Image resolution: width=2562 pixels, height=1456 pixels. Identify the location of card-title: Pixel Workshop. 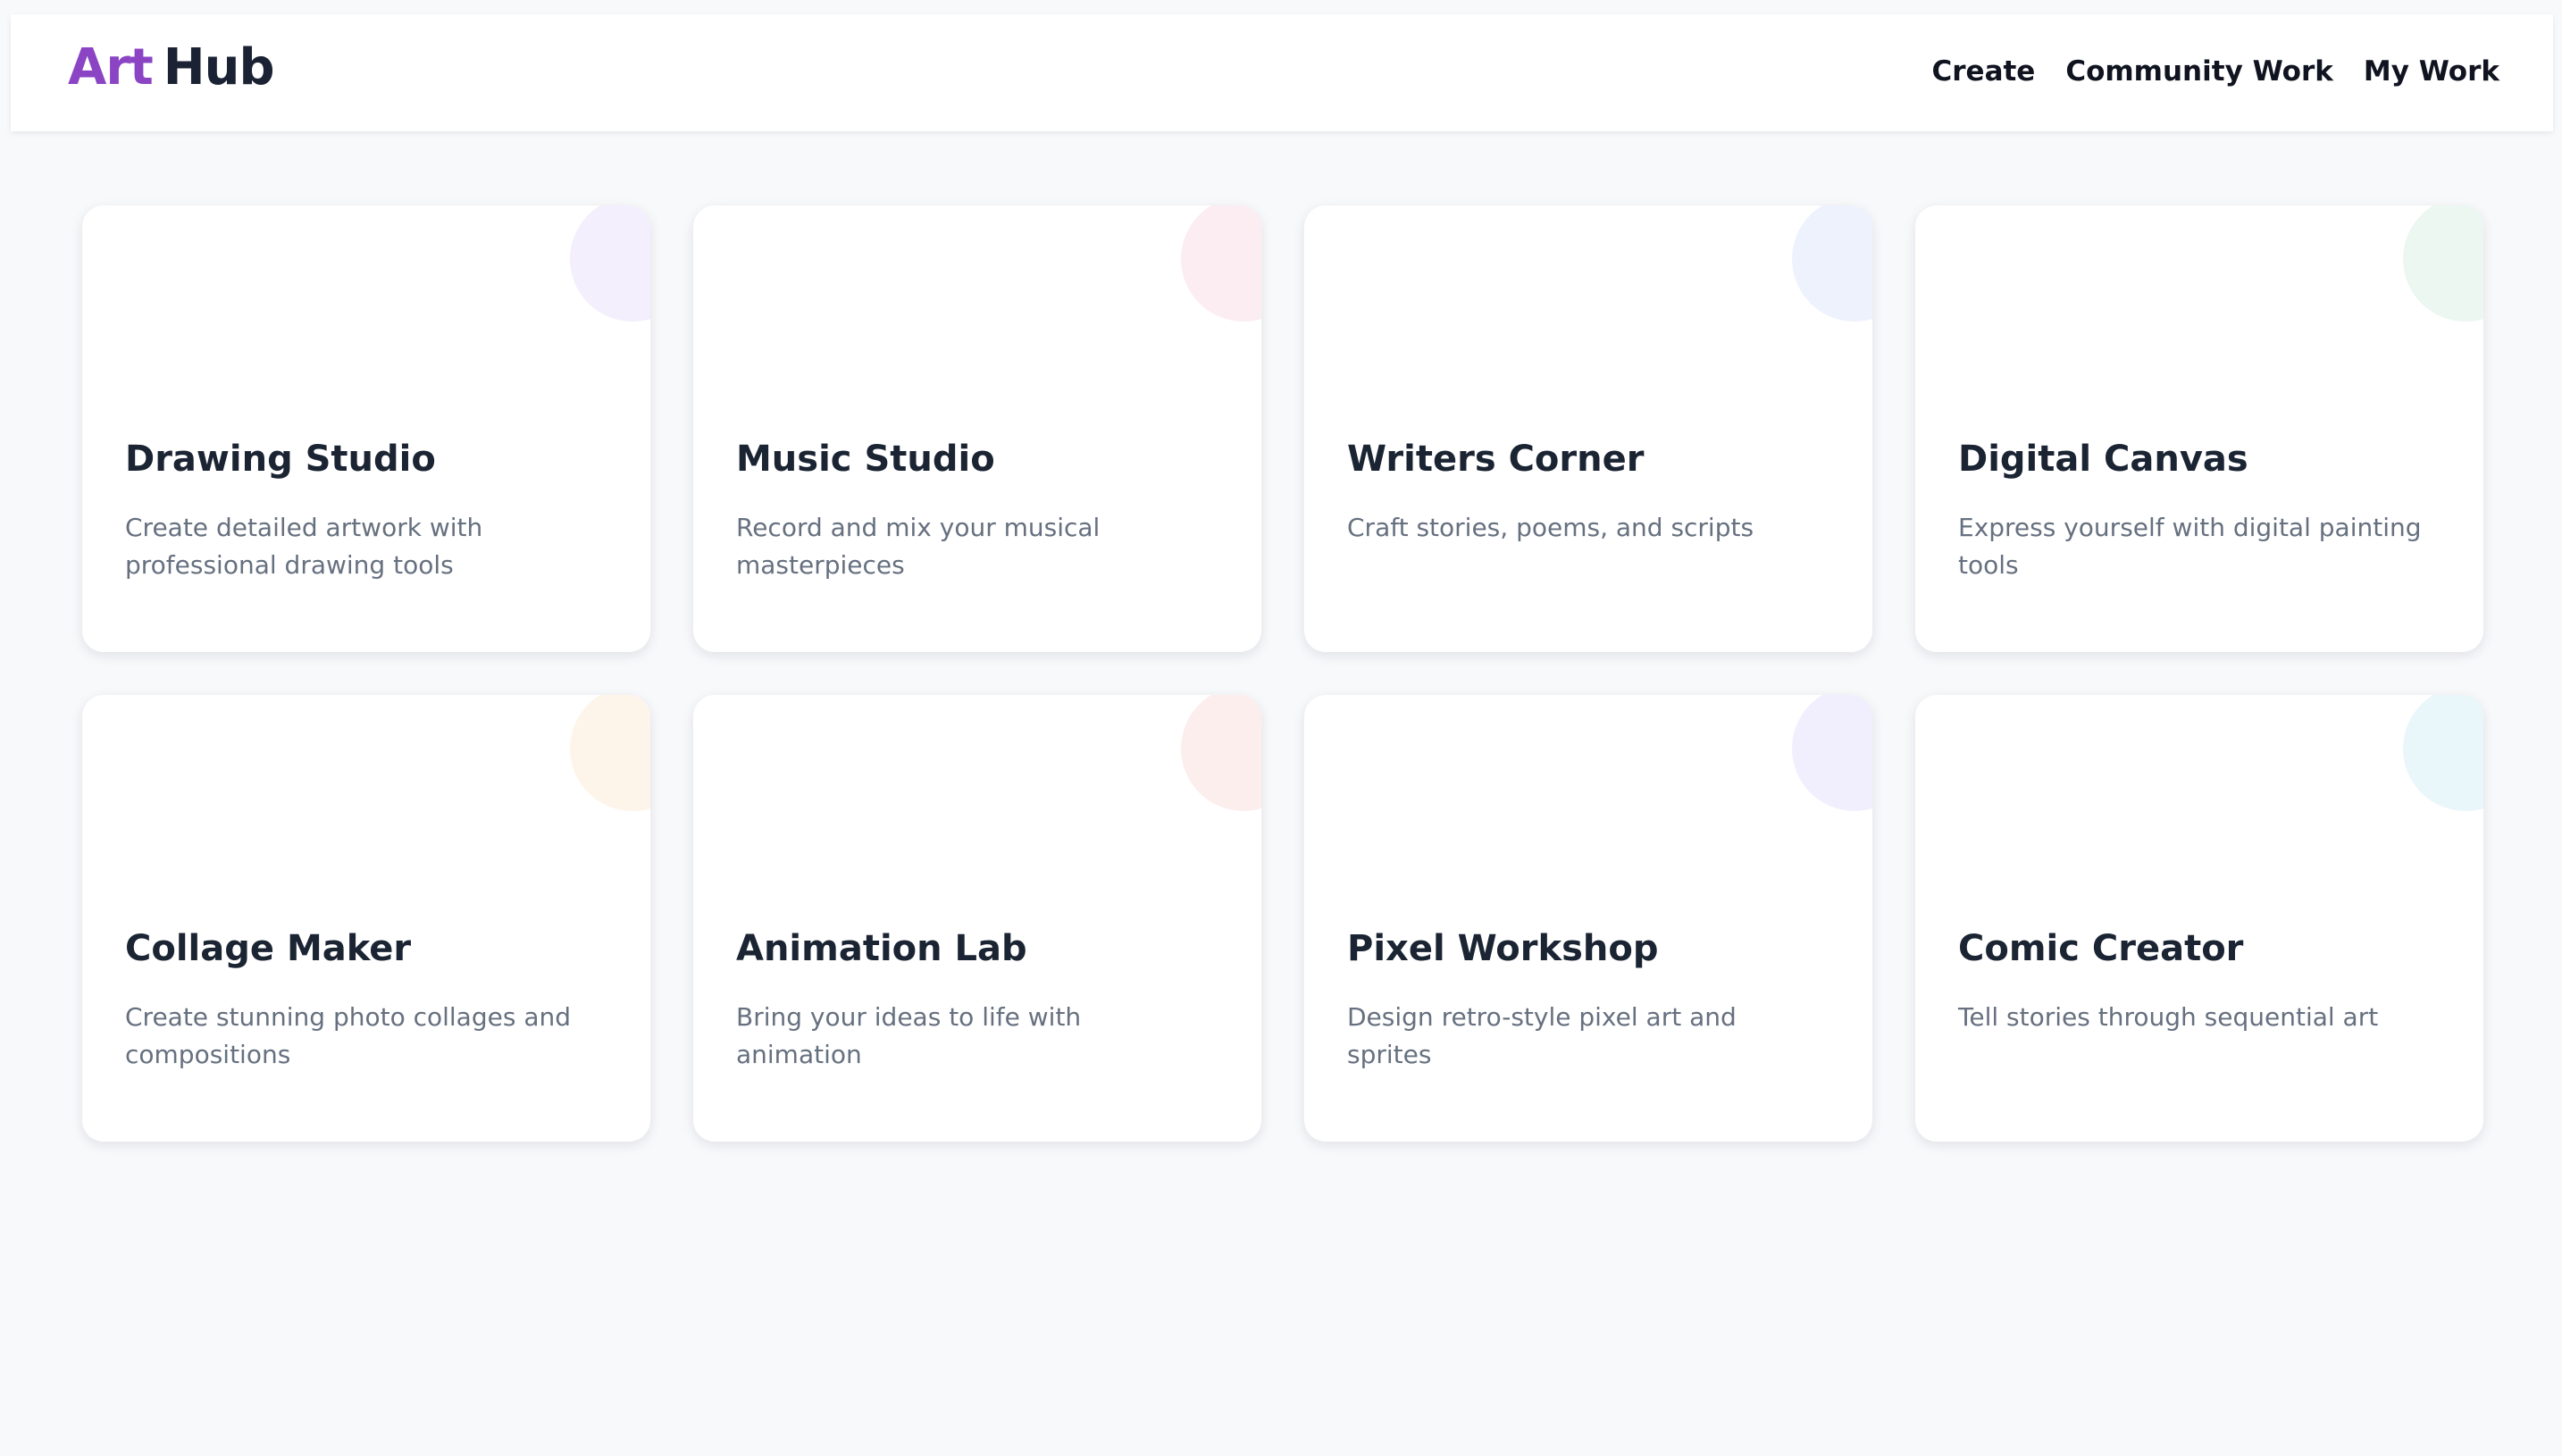
(1503, 948).